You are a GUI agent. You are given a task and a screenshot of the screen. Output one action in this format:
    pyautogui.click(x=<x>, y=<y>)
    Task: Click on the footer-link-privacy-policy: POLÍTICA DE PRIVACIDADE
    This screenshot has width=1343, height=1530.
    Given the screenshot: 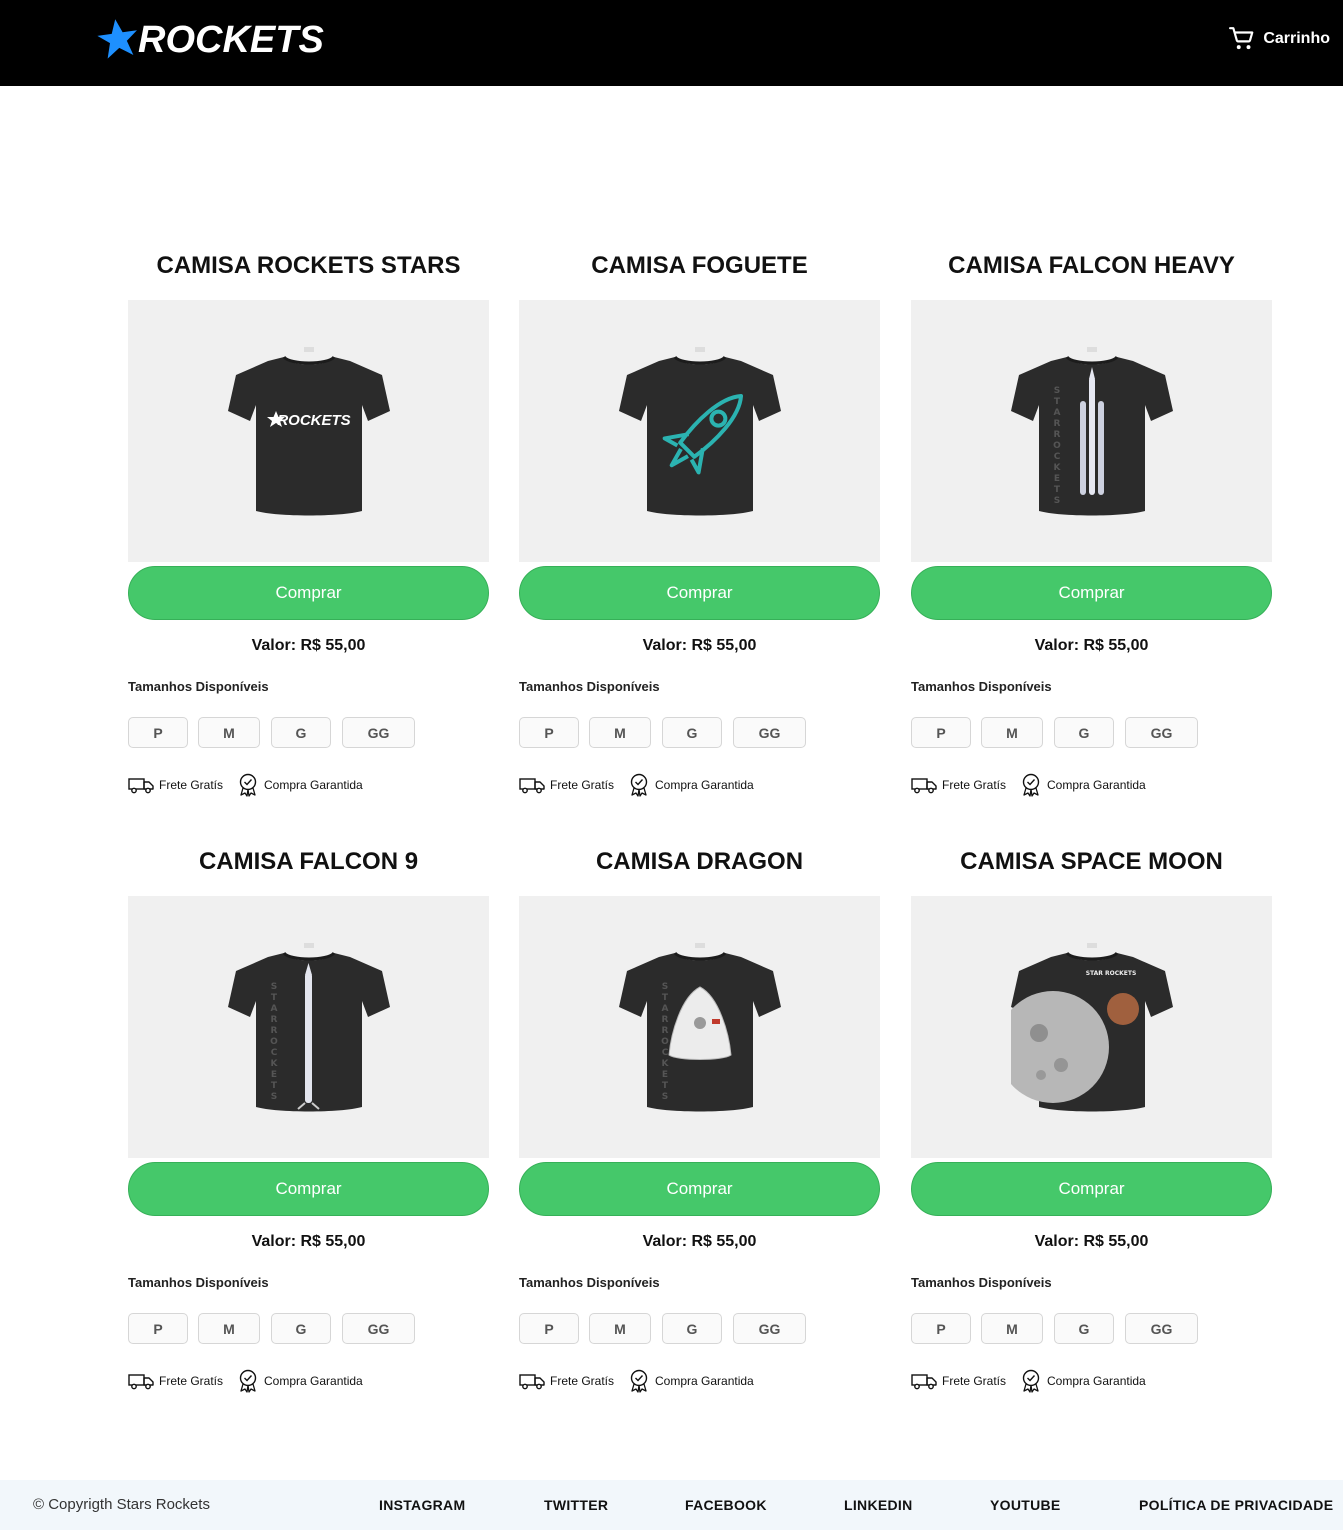 What is the action you would take?
    pyautogui.click(x=1236, y=1505)
    